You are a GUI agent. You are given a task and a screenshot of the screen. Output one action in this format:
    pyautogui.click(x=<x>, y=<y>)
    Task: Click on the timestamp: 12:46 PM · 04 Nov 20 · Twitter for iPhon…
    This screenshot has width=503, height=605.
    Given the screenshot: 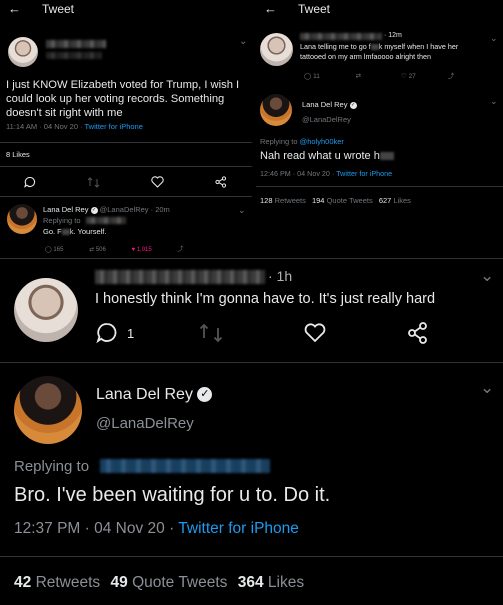 What is the action you would take?
    pyautogui.click(x=326, y=173)
    